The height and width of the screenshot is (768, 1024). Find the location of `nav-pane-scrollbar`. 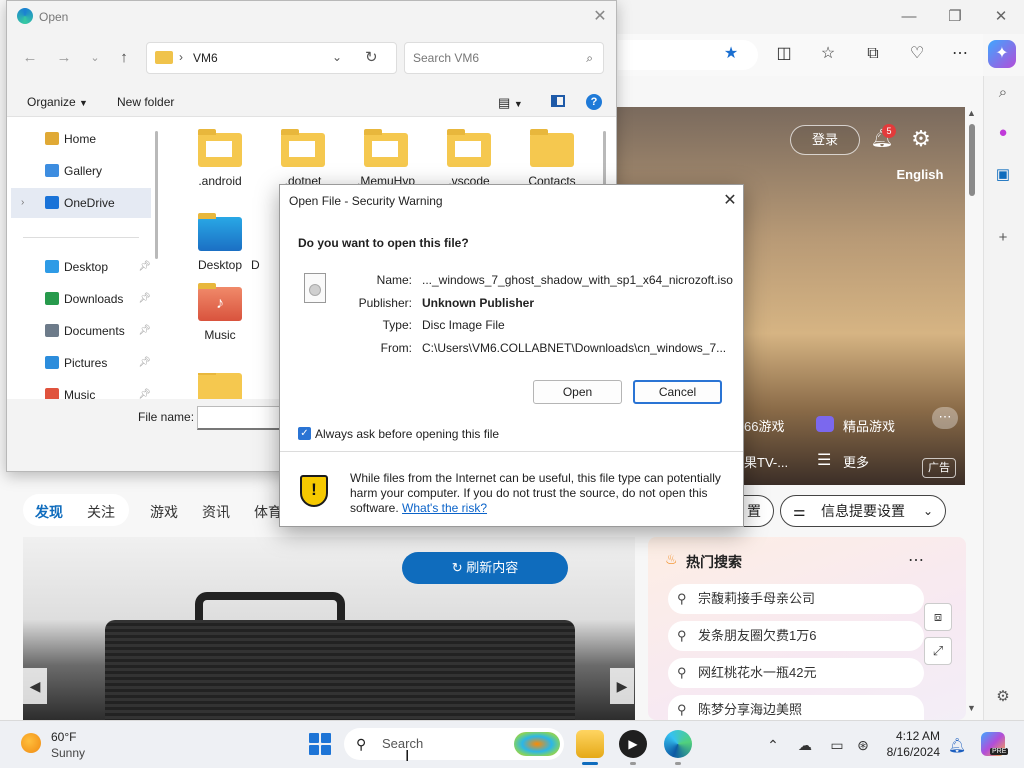

nav-pane-scrollbar is located at coordinates (156, 195).